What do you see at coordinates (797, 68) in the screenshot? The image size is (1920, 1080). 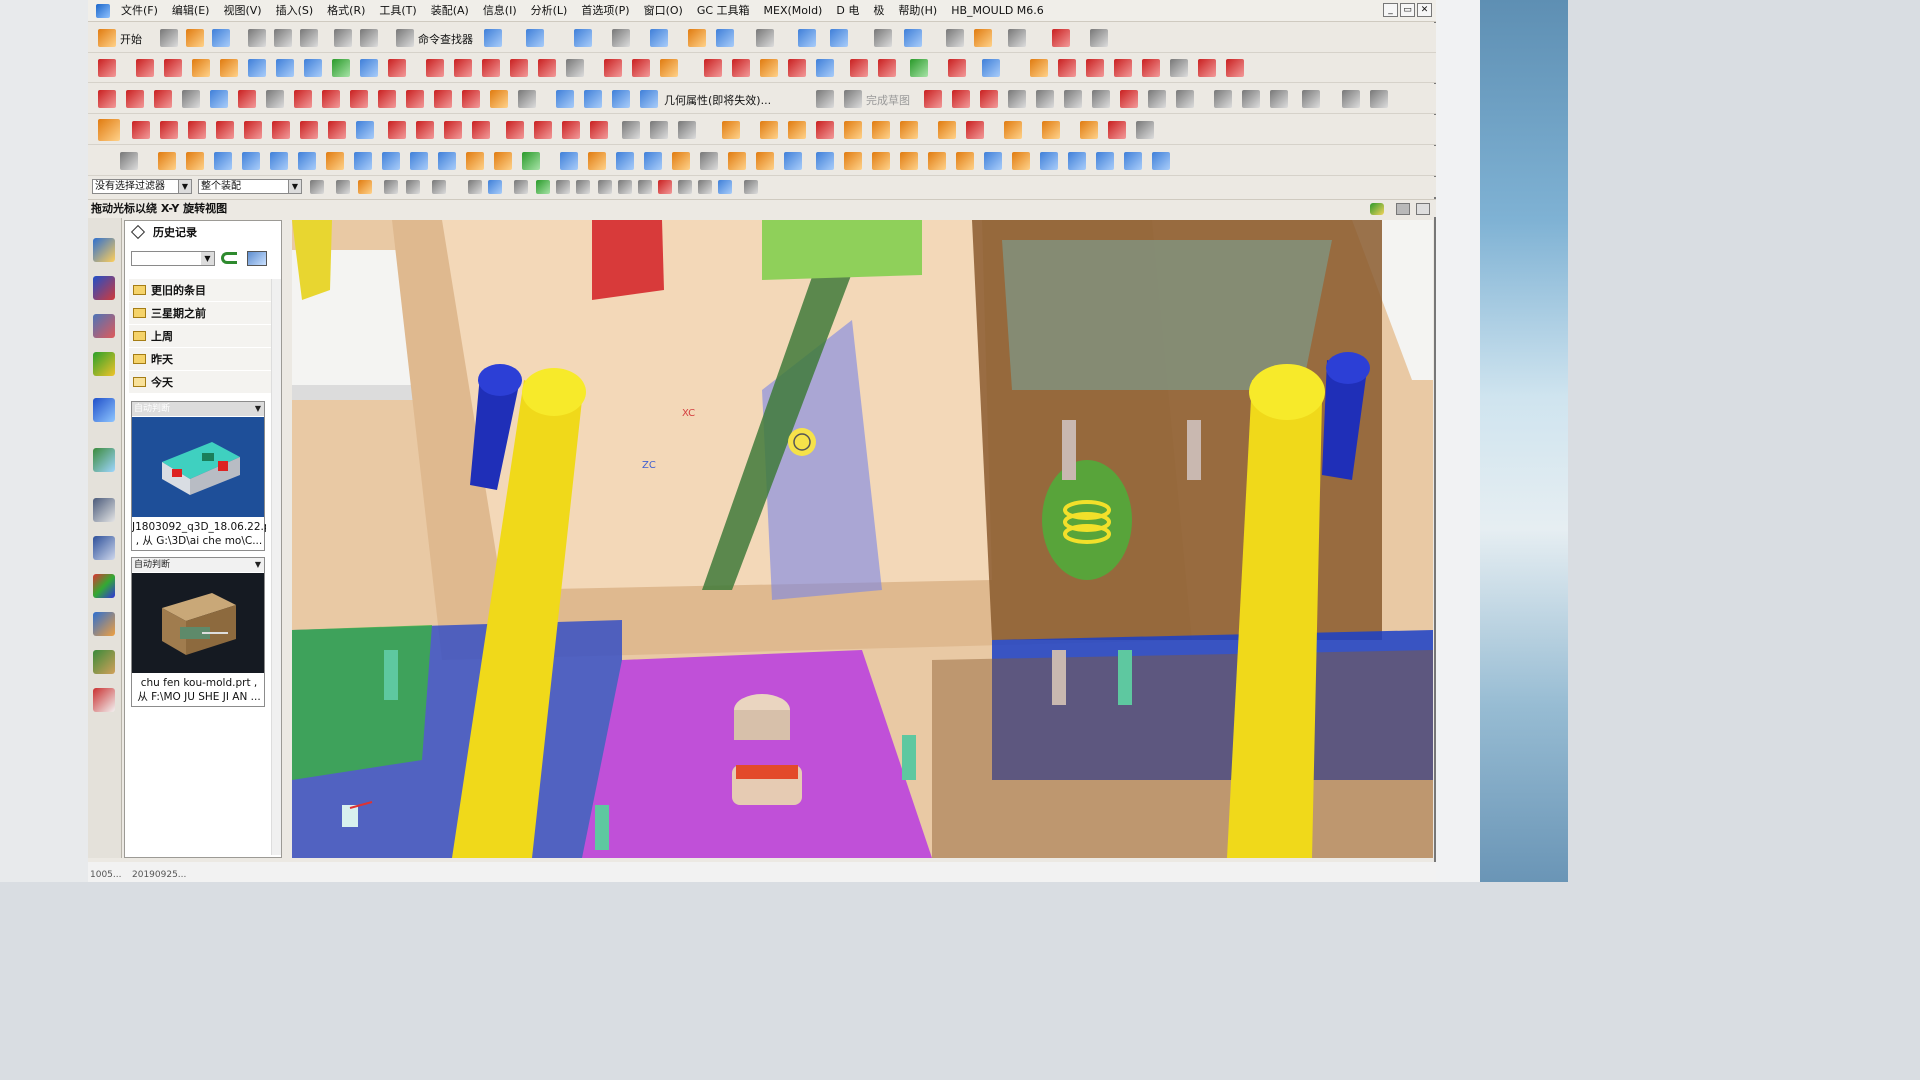 I see `move-face-icon` at bounding box center [797, 68].